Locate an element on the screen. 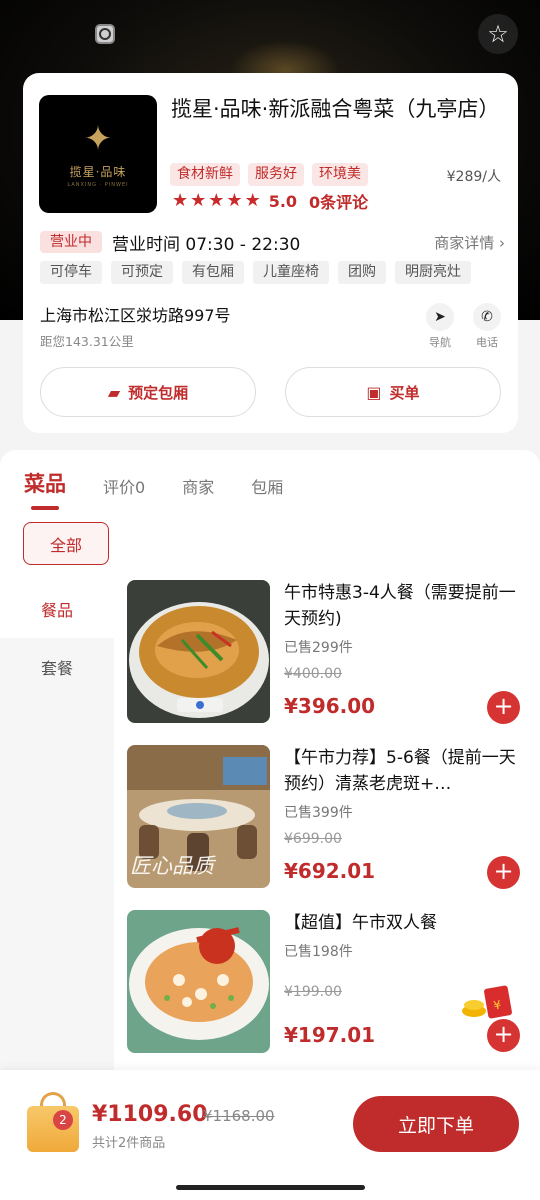  pay-bill-button: ▣ 买单 is located at coordinates (393, 392).